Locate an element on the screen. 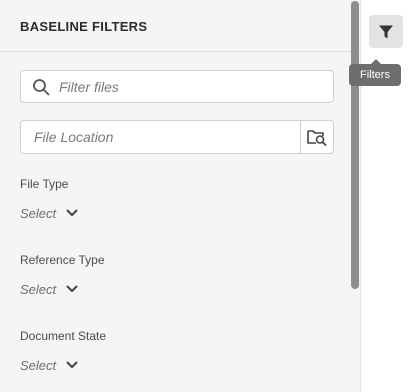  file-type-select: Select is located at coordinates (49, 213).